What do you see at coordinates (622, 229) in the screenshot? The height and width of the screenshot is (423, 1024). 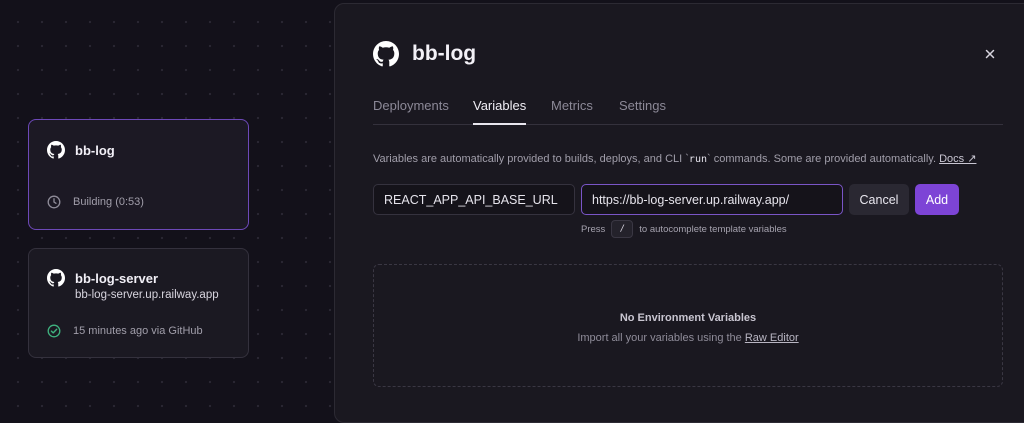 I see `slash-key: /` at bounding box center [622, 229].